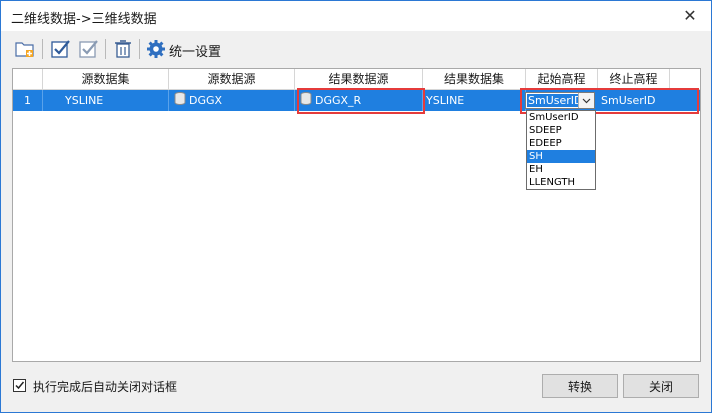 The width and height of the screenshot is (712, 413). Describe the element at coordinates (580, 386) in the screenshot. I see `convert-button: 转换` at that location.